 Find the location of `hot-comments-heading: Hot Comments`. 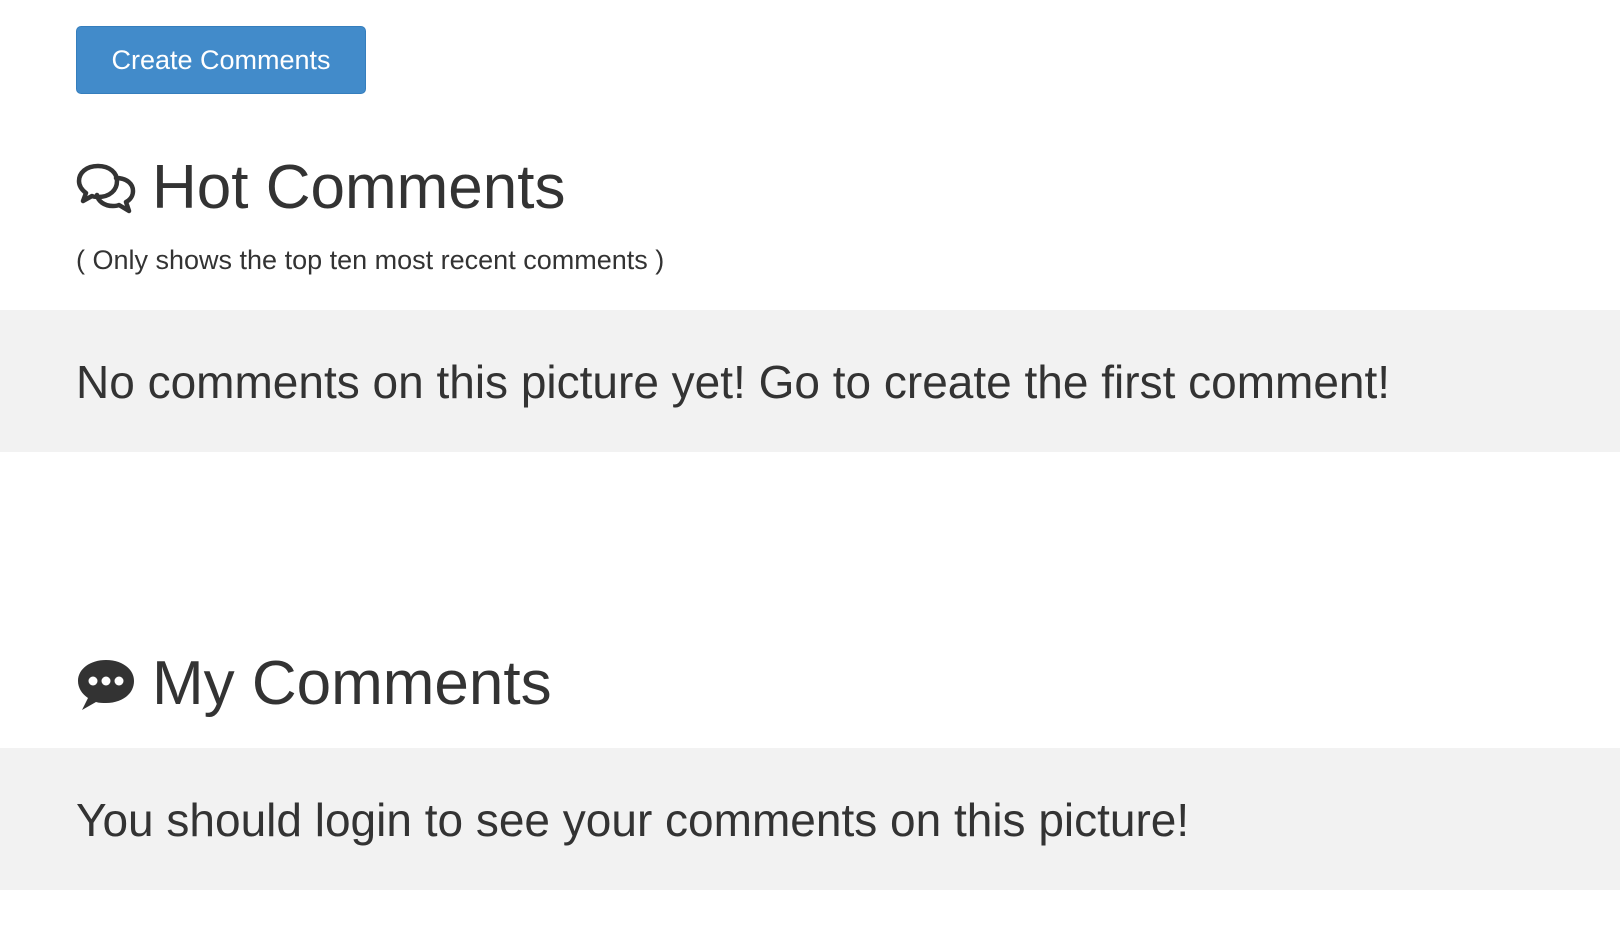

hot-comments-heading: Hot Comments is located at coordinates (320, 188).